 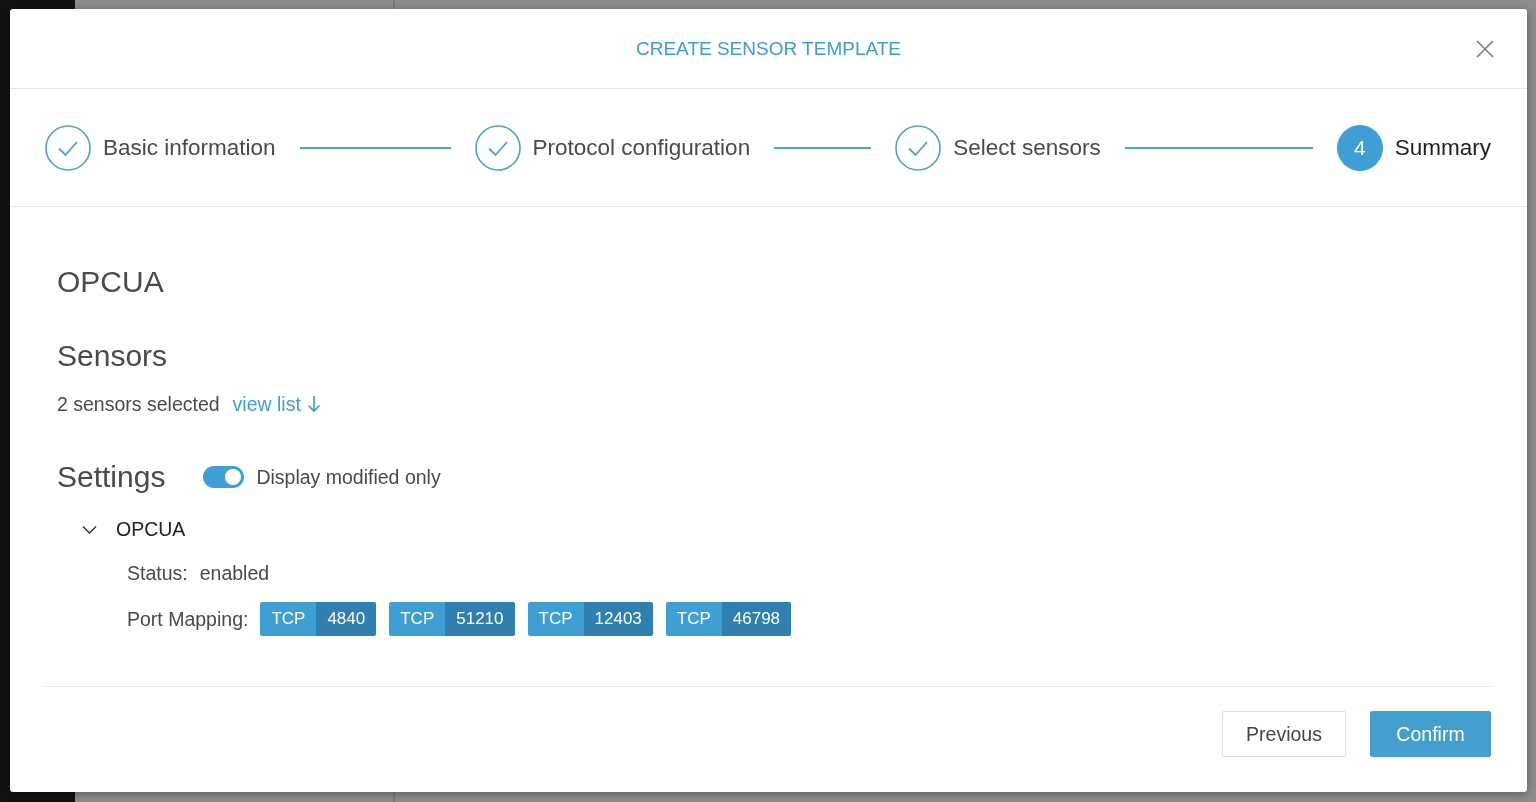 What do you see at coordinates (189, 147) in the screenshot?
I see `step-label: Basic information` at bounding box center [189, 147].